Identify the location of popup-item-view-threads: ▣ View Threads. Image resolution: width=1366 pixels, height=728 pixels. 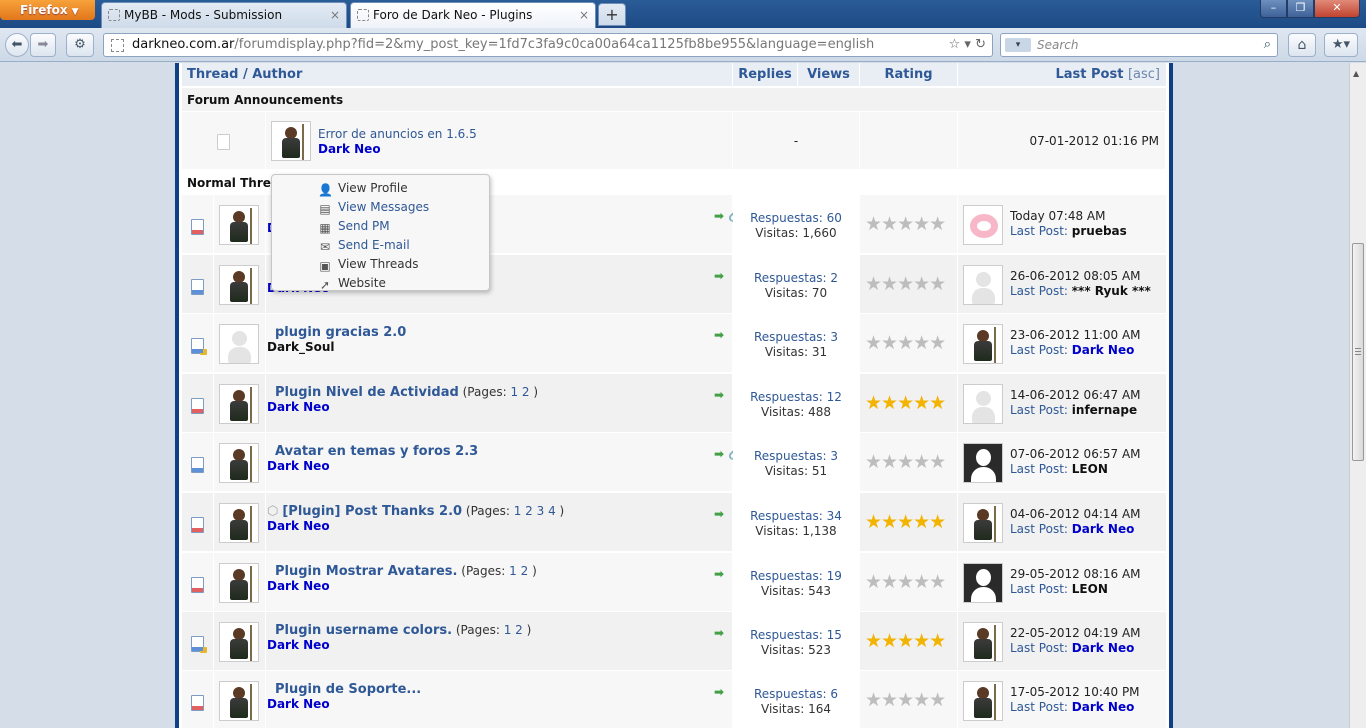
(380, 264).